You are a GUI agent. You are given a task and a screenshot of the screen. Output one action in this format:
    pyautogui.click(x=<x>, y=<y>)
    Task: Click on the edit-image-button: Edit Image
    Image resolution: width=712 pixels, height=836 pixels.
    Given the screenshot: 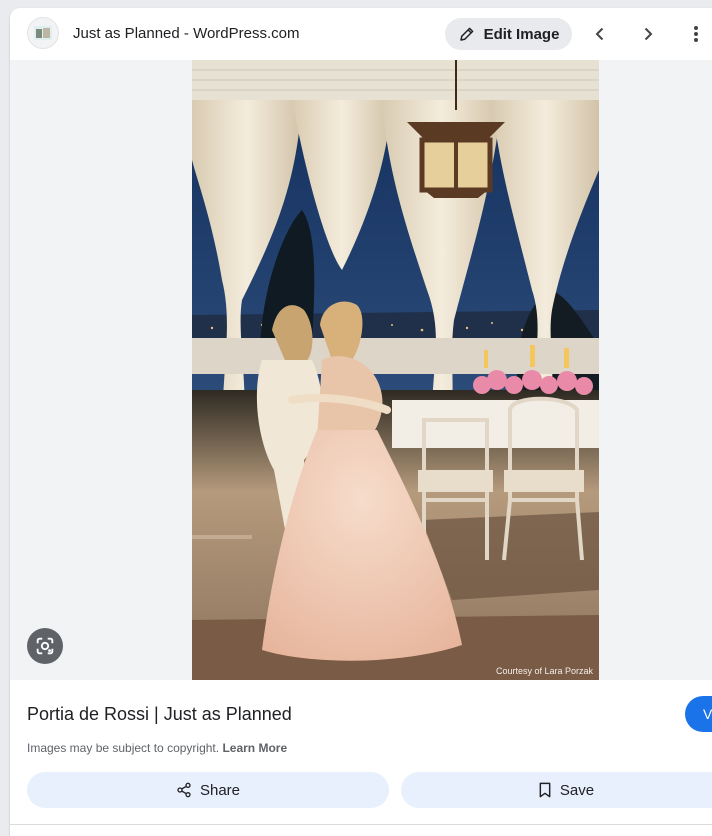 What is the action you would take?
    pyautogui.click(x=508, y=34)
    